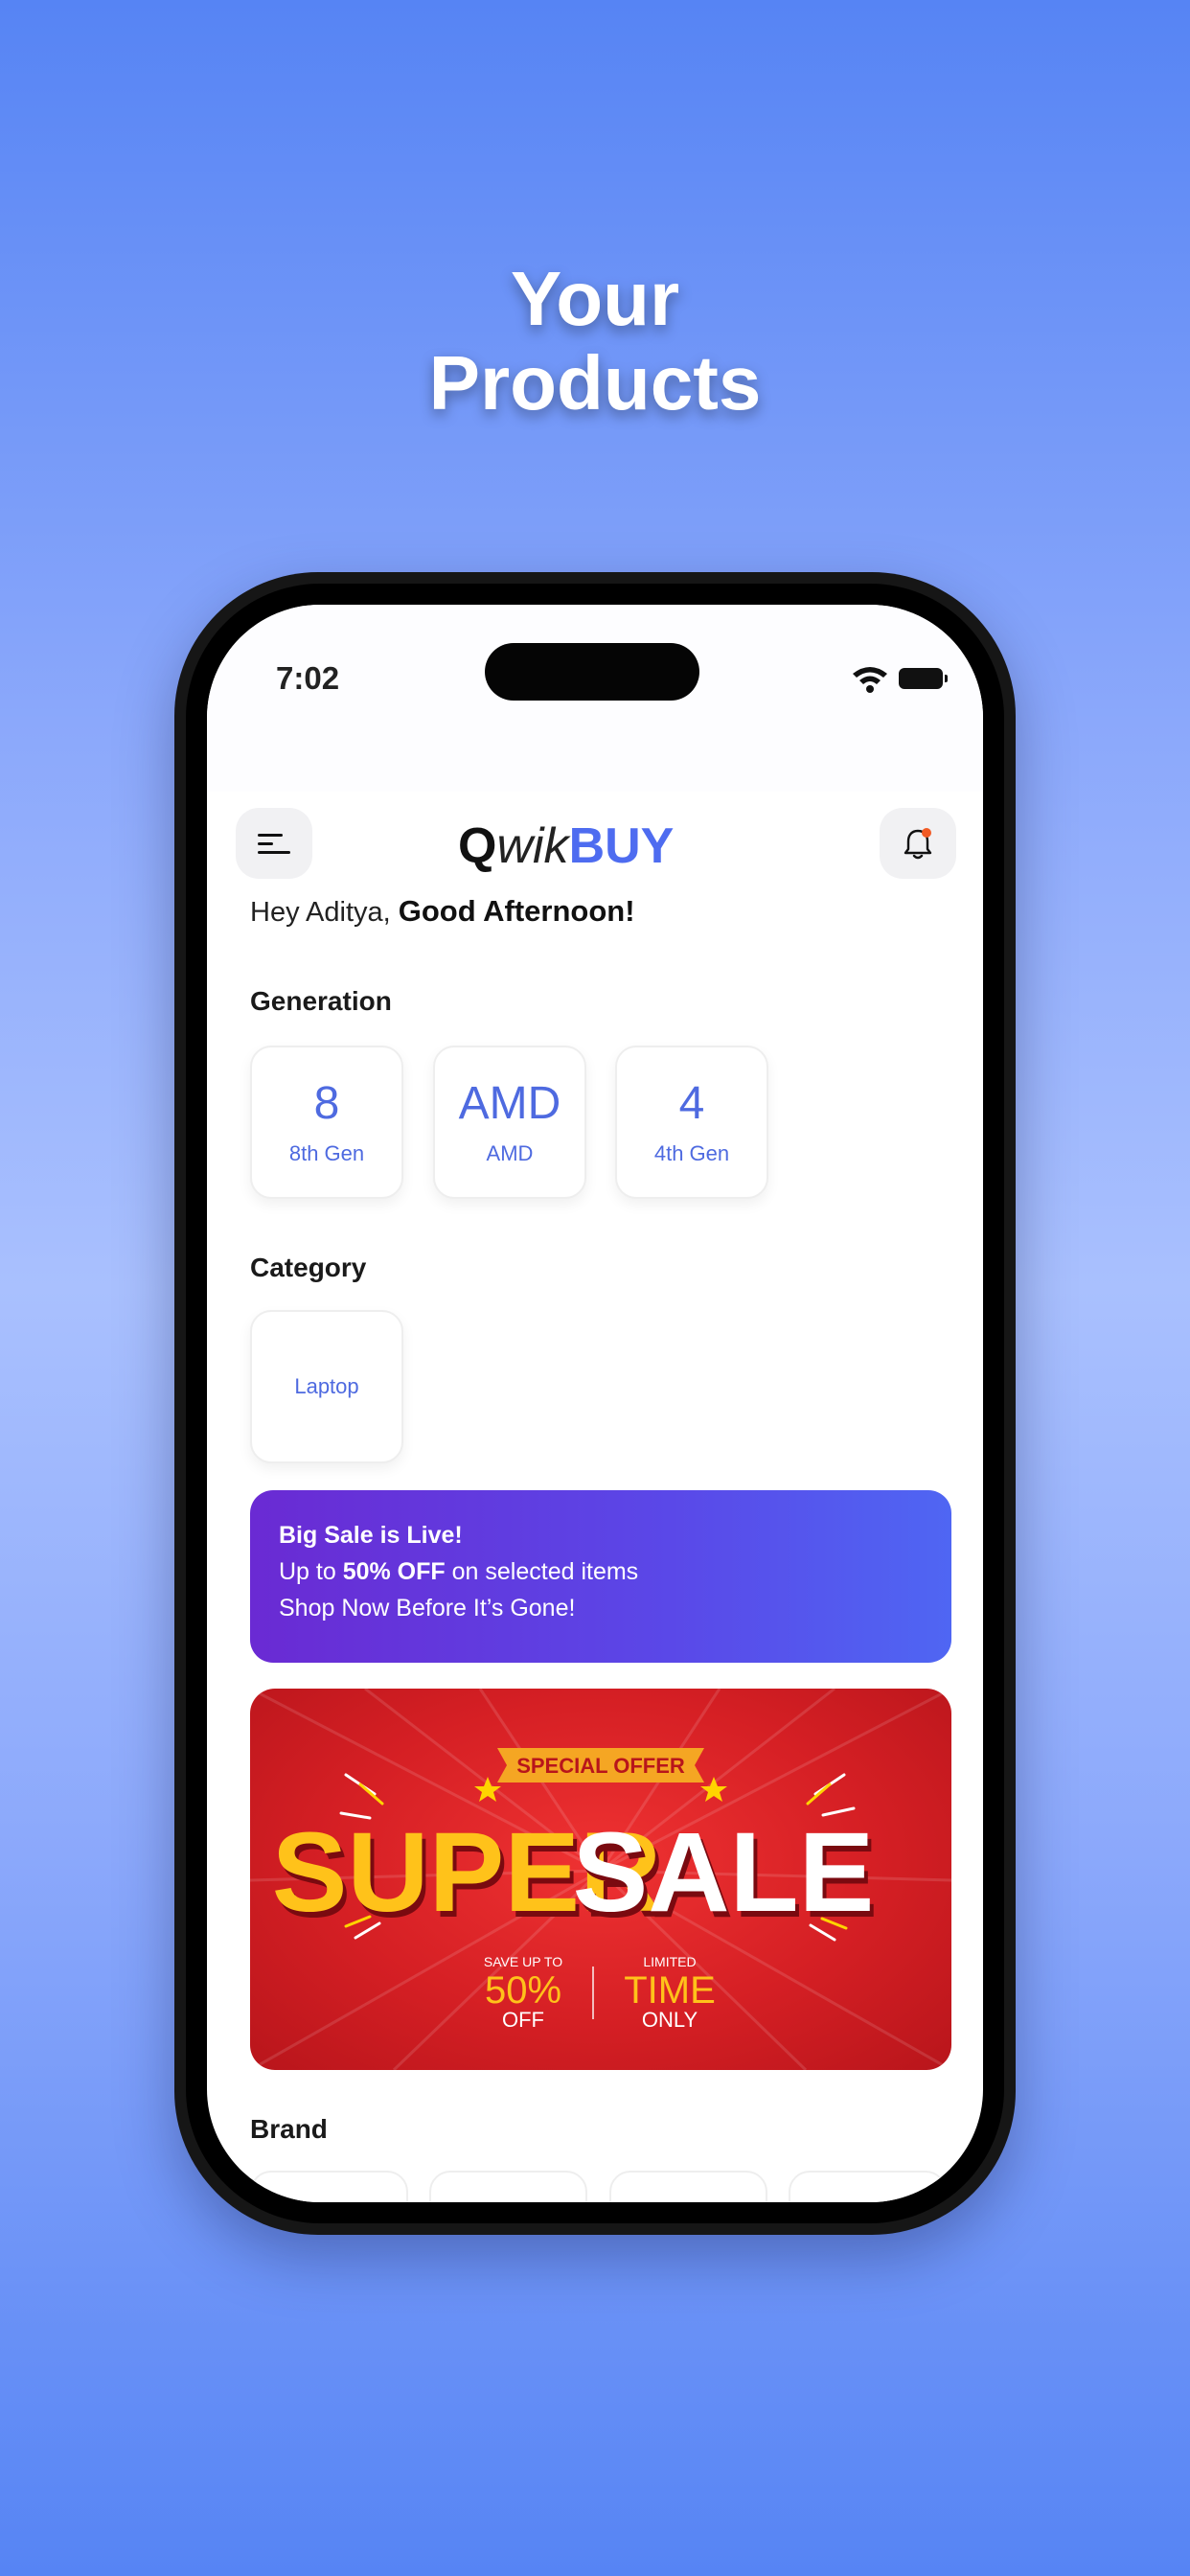 This screenshot has height=2576, width=1190. Describe the element at coordinates (592, 672) in the screenshot. I see `dynamic-island` at that location.